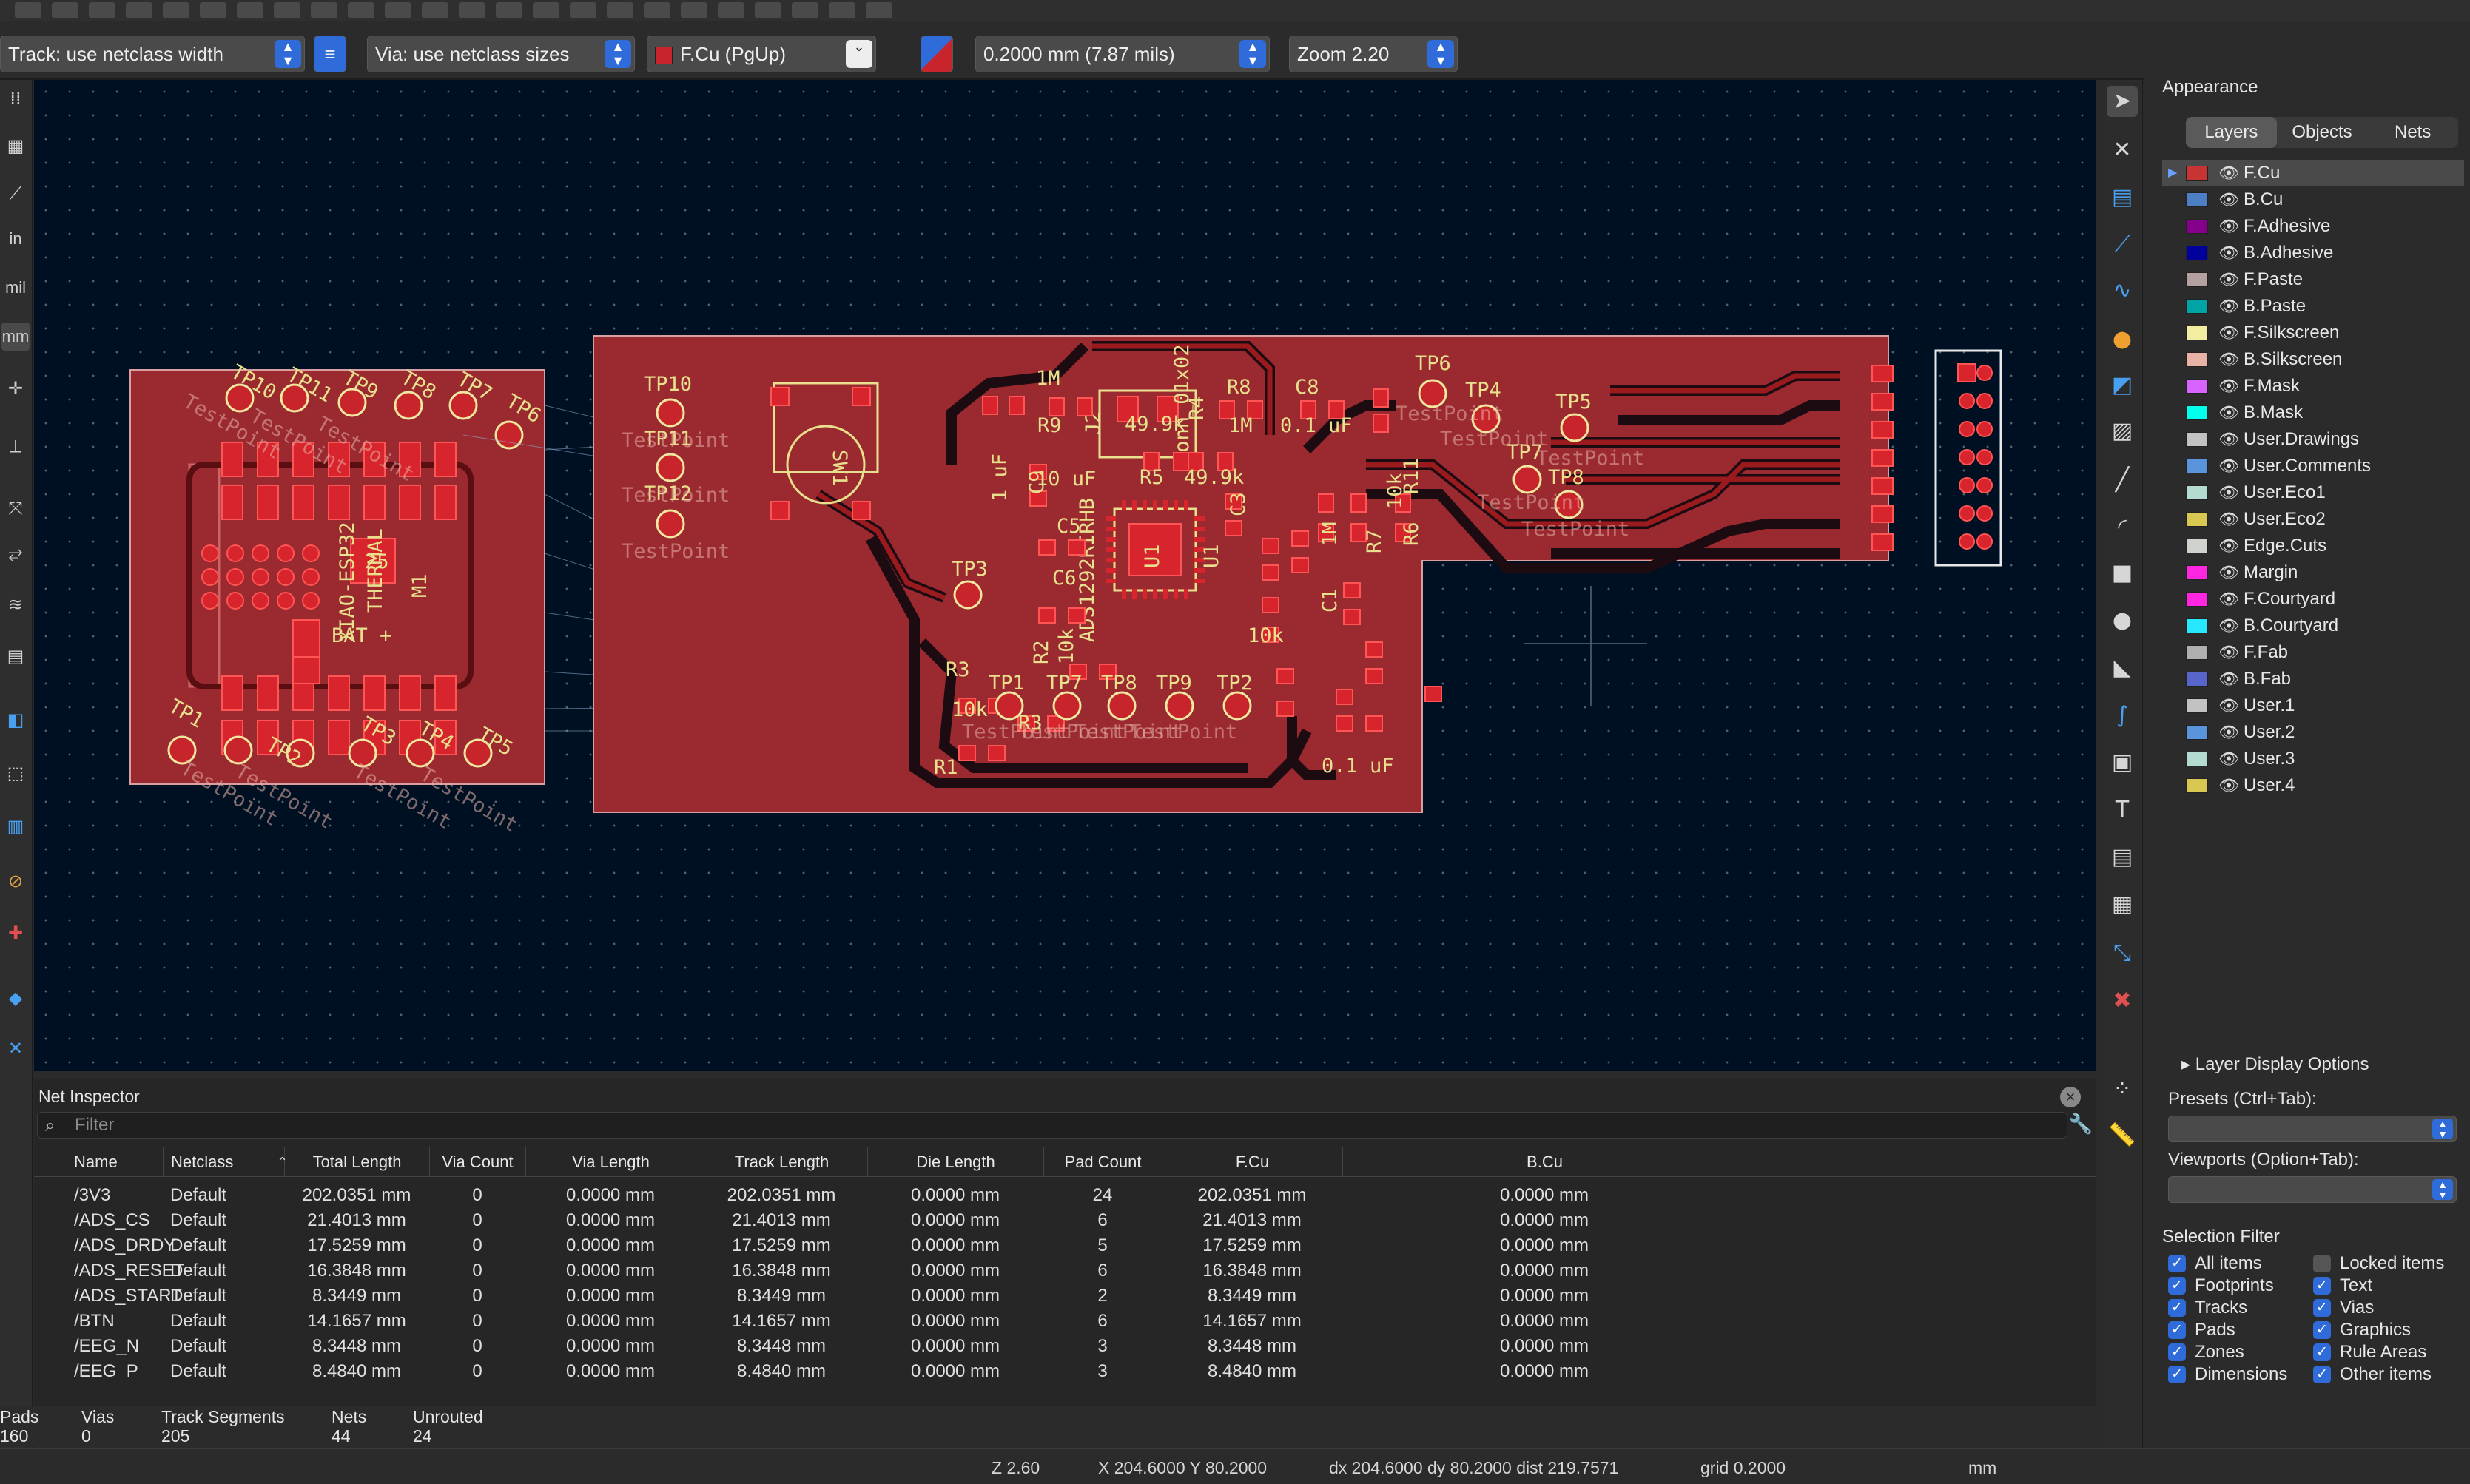 The image size is (2470, 1484). Describe the element at coordinates (2313, 439) in the screenshot. I see `layer-row: 👁 User.Drawings` at that location.